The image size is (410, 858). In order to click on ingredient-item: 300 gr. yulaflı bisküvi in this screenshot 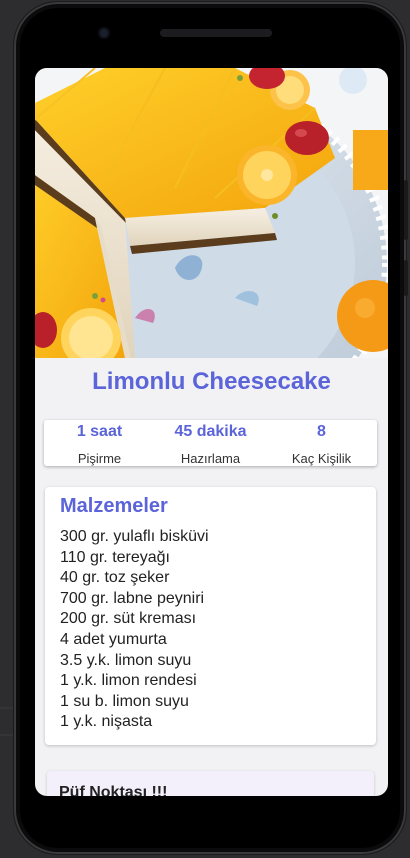, I will do `click(134, 536)`.